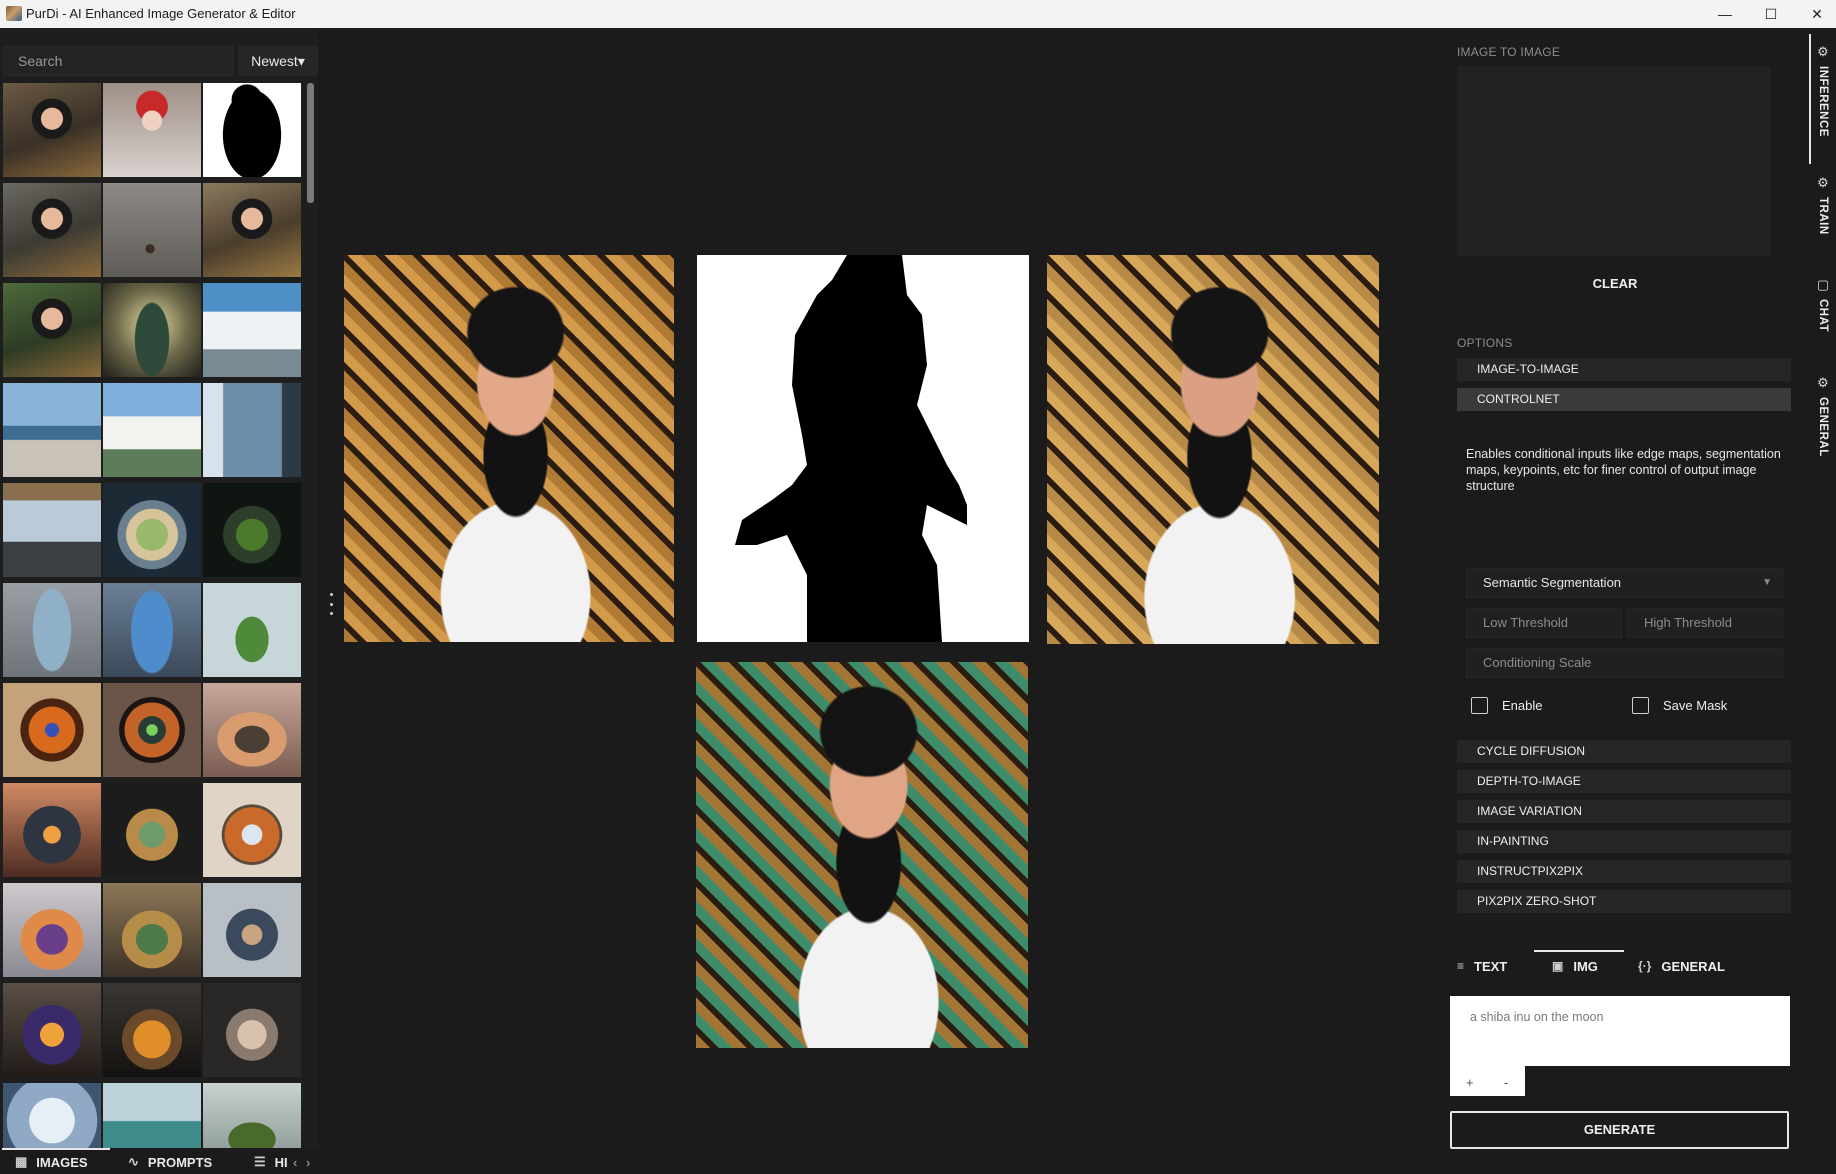  I want to click on tab-prompts-label: PROMPTS, so click(180, 1162).